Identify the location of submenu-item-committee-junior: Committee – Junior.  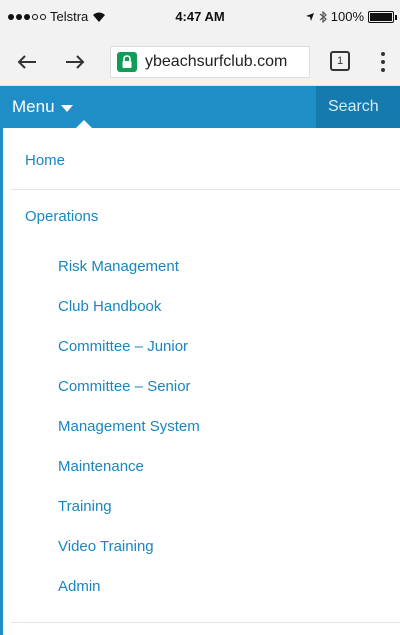
(123, 346).